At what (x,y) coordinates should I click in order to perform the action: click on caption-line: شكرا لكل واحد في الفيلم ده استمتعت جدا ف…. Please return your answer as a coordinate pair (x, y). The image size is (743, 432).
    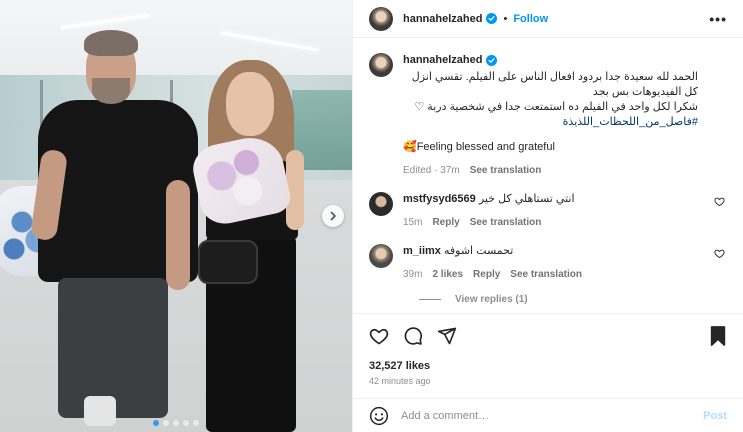
    Looking at the image, I should click on (556, 107).